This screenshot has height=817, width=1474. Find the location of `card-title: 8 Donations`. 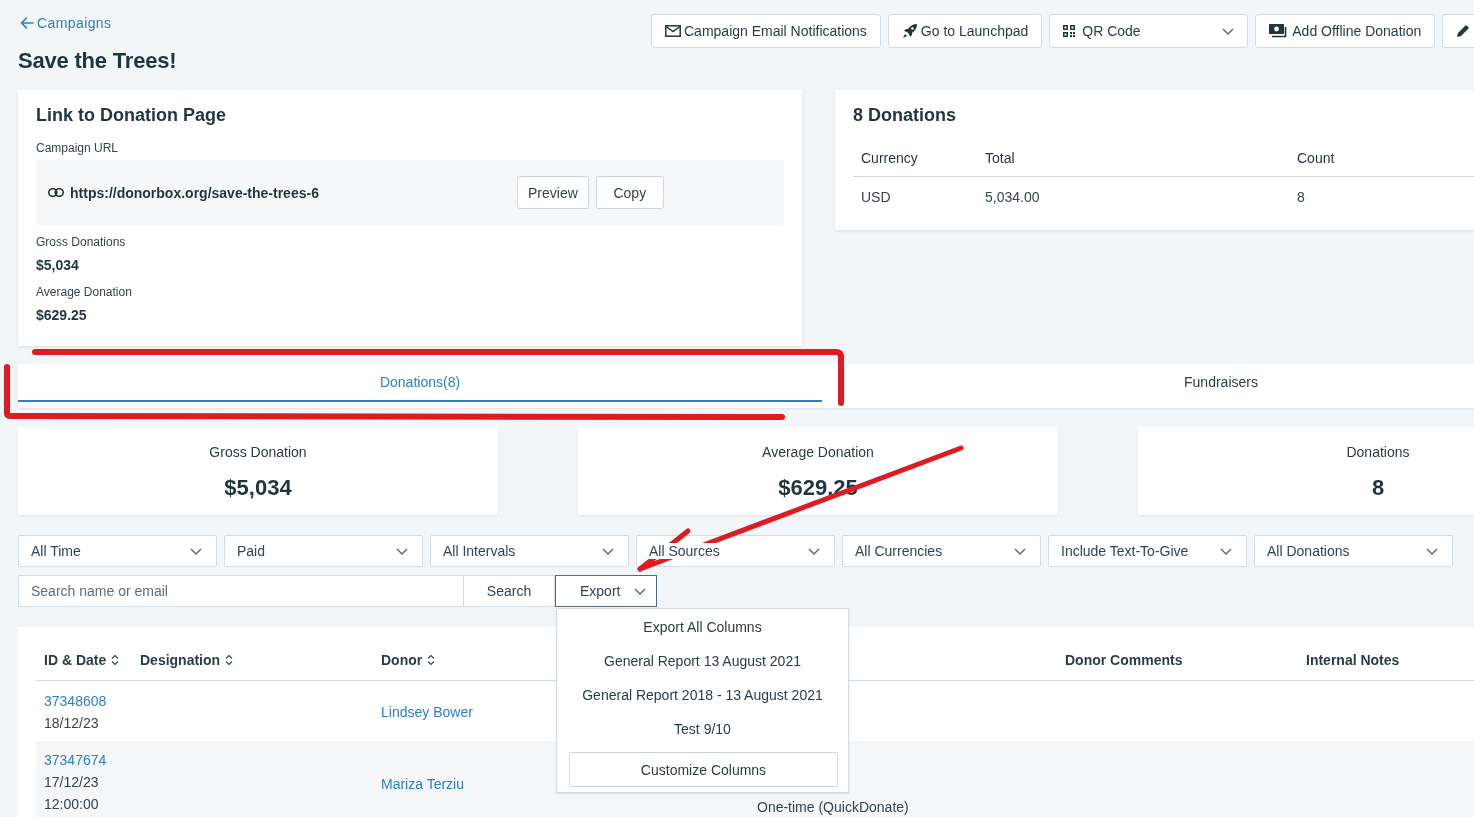

card-title: 8 Donations is located at coordinates (904, 115).